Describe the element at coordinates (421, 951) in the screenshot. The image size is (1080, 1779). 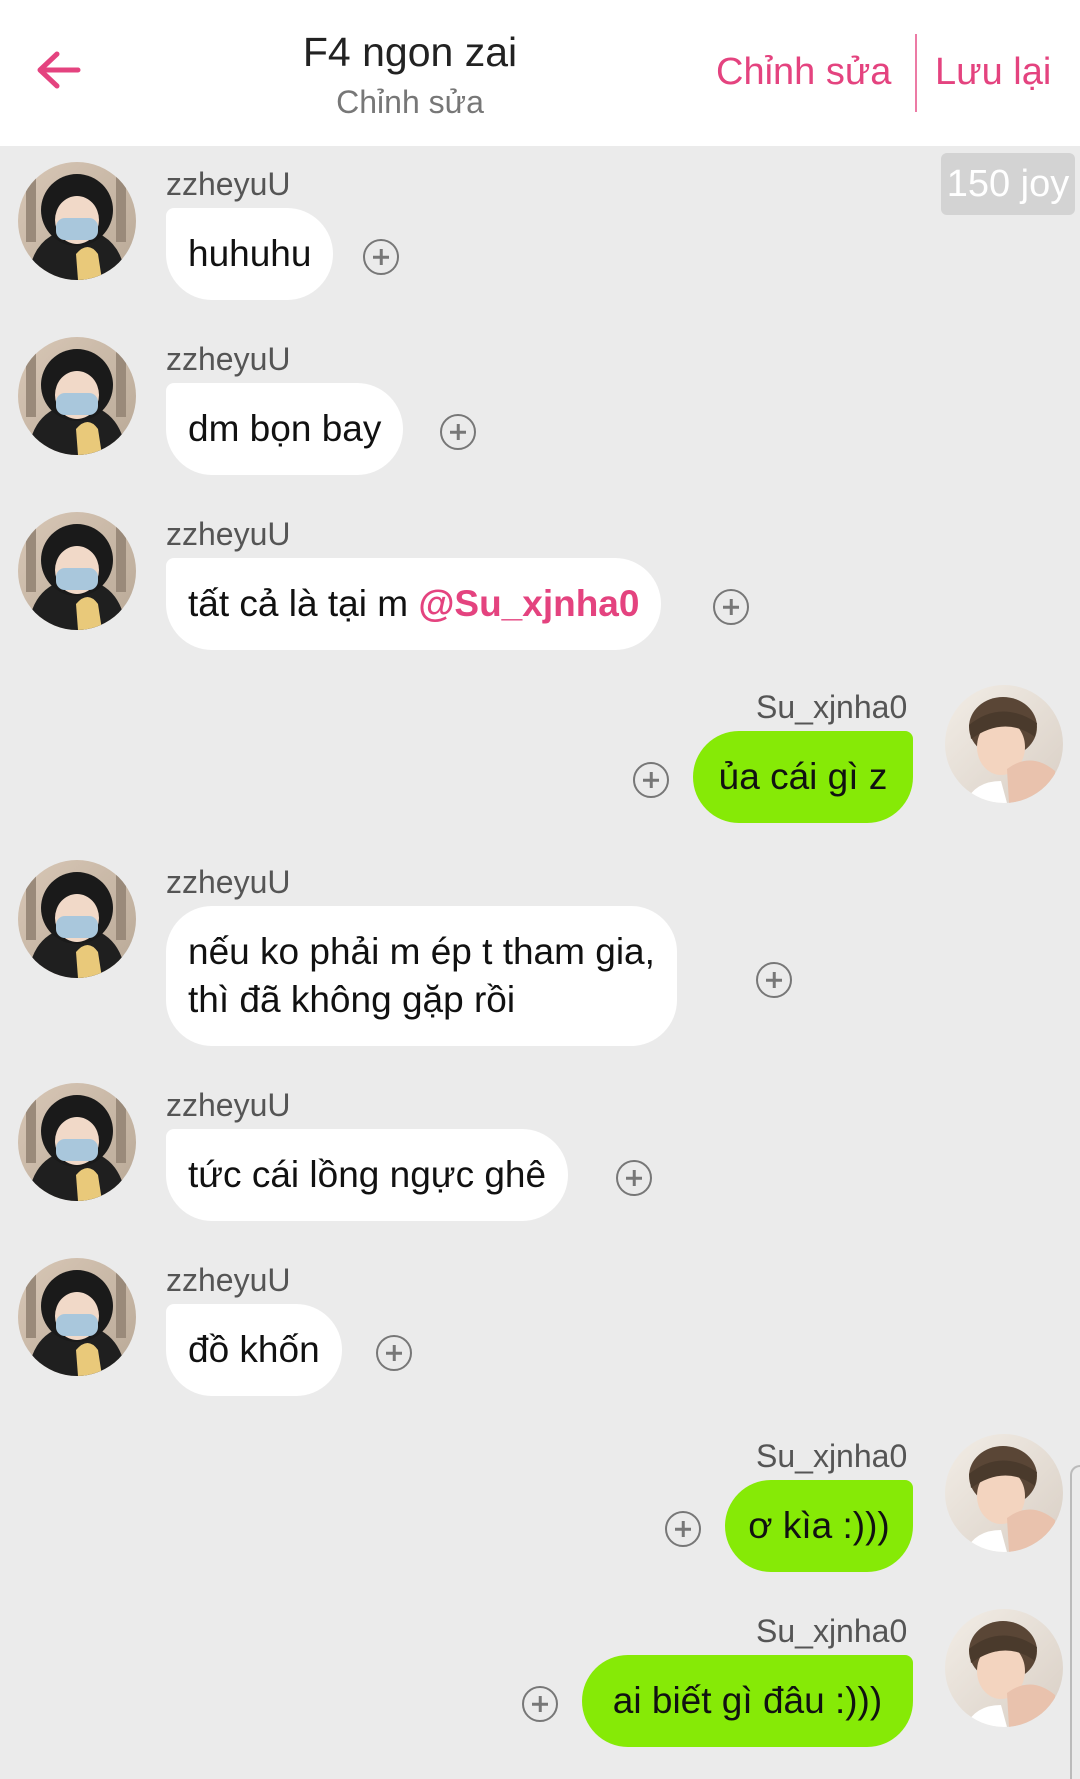
I see `message-line: nếu ko phải m ép t tham gia,` at that location.